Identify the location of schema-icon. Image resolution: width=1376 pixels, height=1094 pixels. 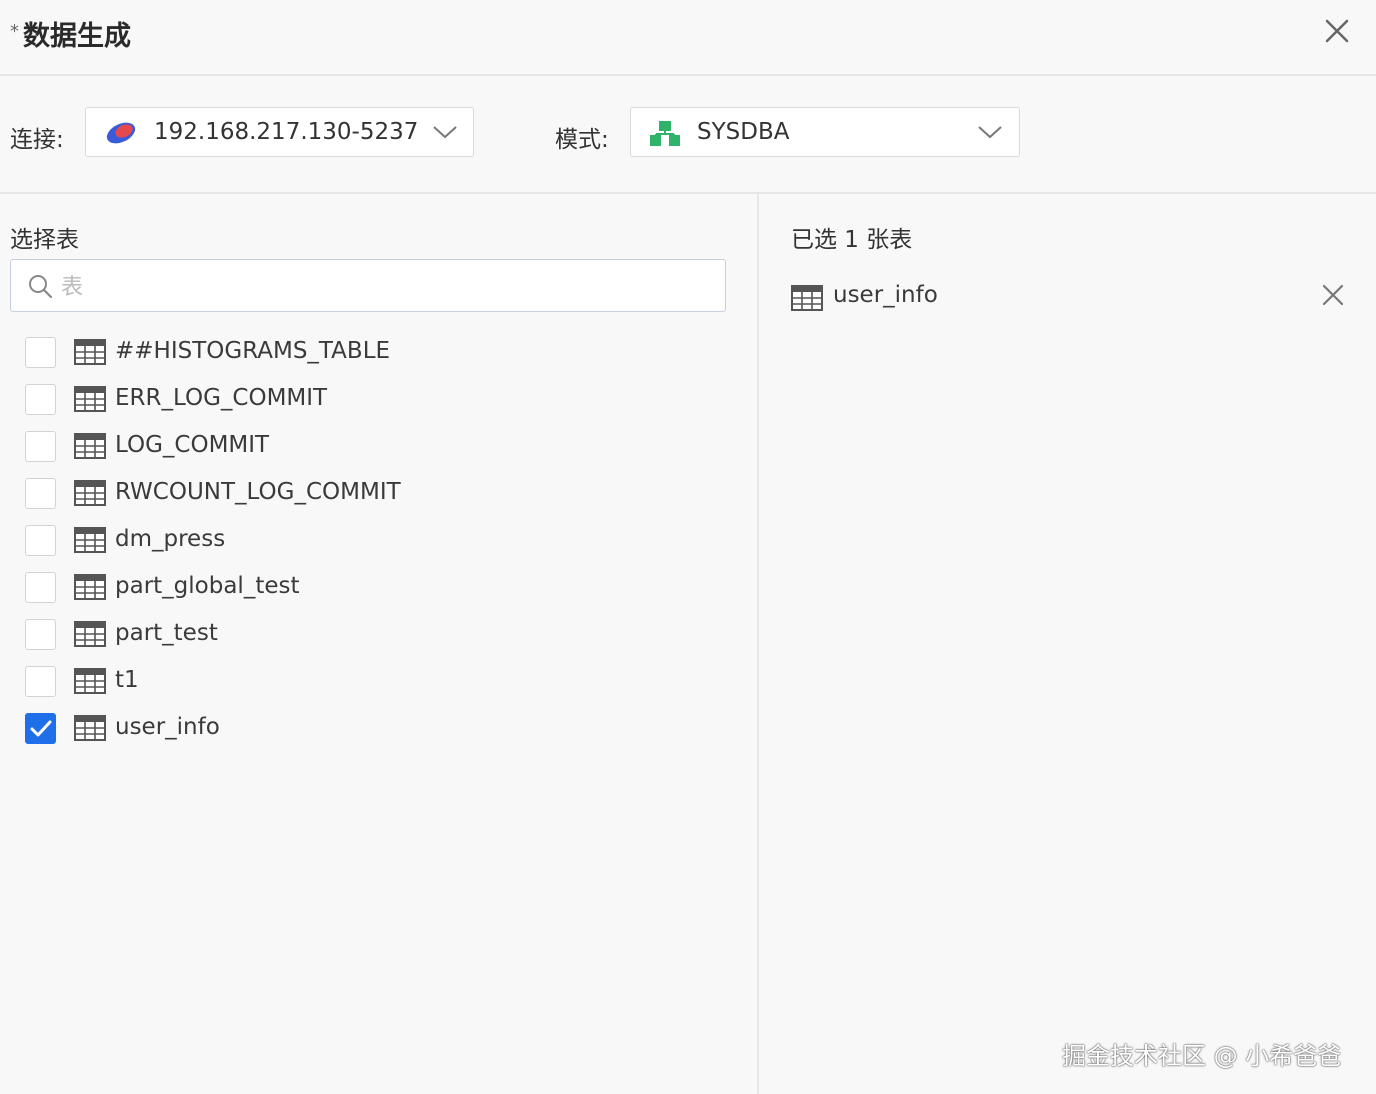
(665, 133).